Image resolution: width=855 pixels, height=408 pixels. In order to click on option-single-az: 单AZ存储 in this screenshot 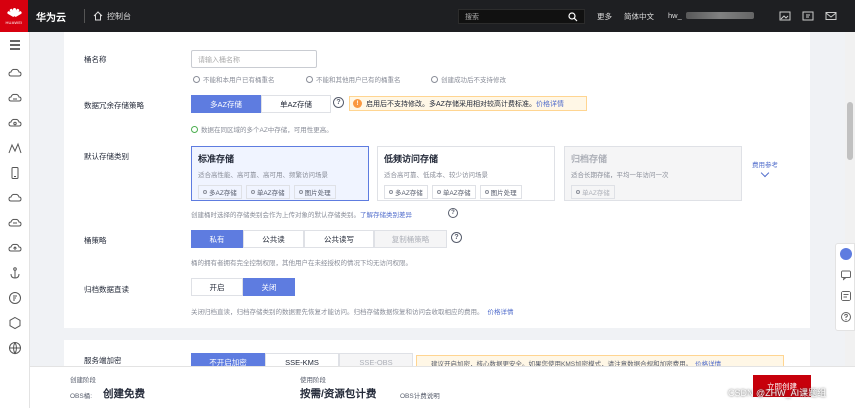, I will do `click(296, 104)`.